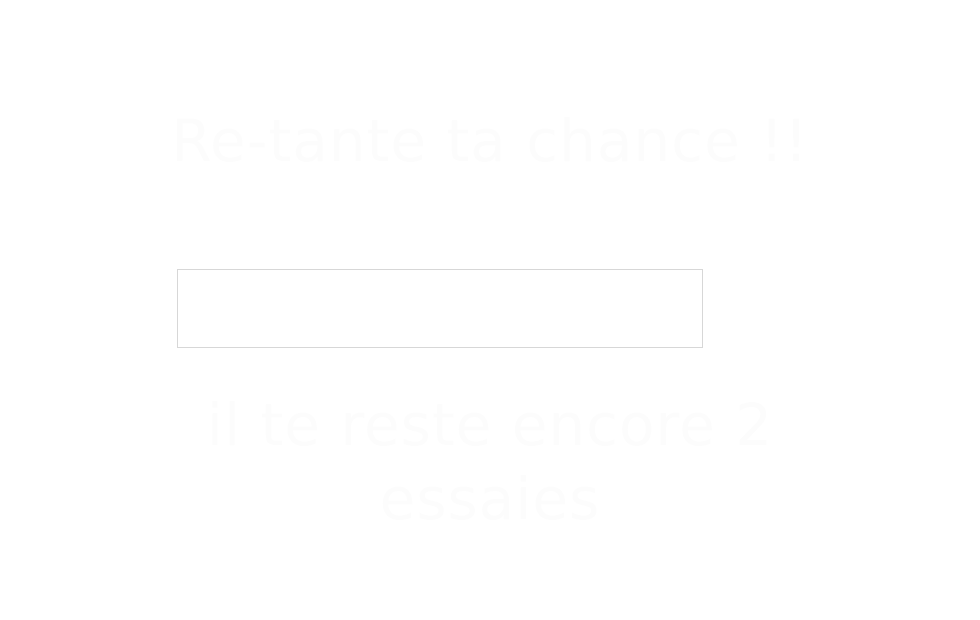  Describe the element at coordinates (490, 462) in the screenshot. I see `remaining-attempts-message: il te reste encore 2 essaies` at that location.